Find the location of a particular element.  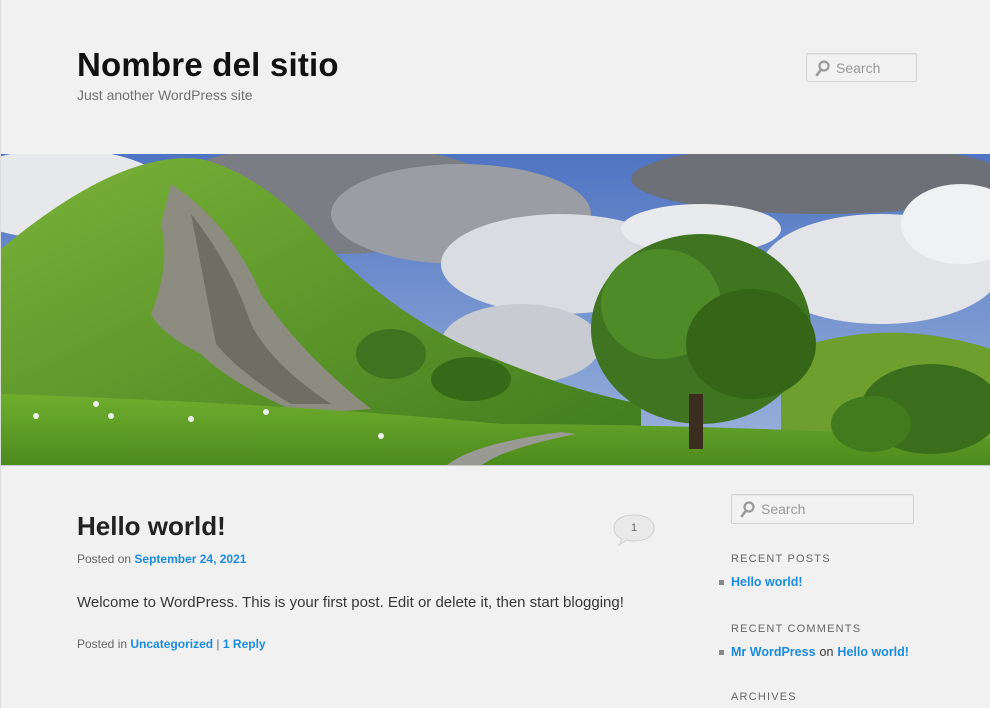

recent-post-item: Hello world! is located at coordinates (761, 582).